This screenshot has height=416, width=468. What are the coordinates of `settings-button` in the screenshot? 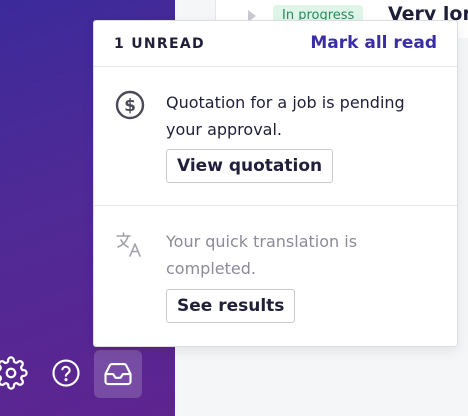 It's located at (15, 373).